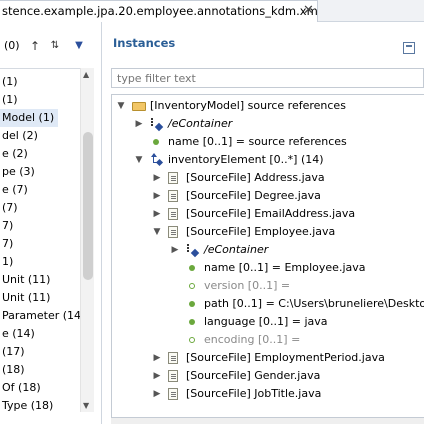 The image size is (424, 424). What do you see at coordinates (86, 74) in the screenshot?
I see `scroll-up-icon: ▲` at bounding box center [86, 74].